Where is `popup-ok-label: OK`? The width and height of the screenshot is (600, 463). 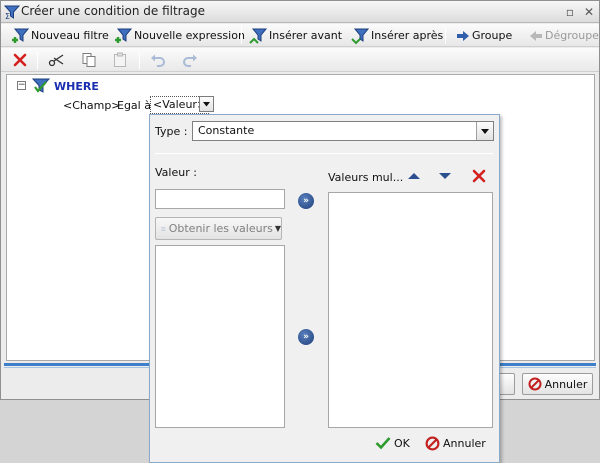
popup-ok-label: OK is located at coordinates (402, 443).